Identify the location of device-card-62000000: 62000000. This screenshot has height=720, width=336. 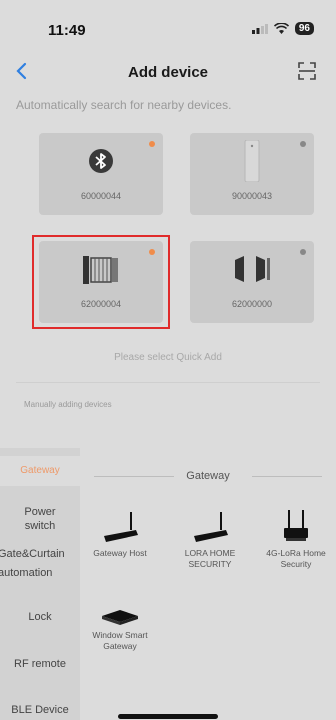
(252, 282).